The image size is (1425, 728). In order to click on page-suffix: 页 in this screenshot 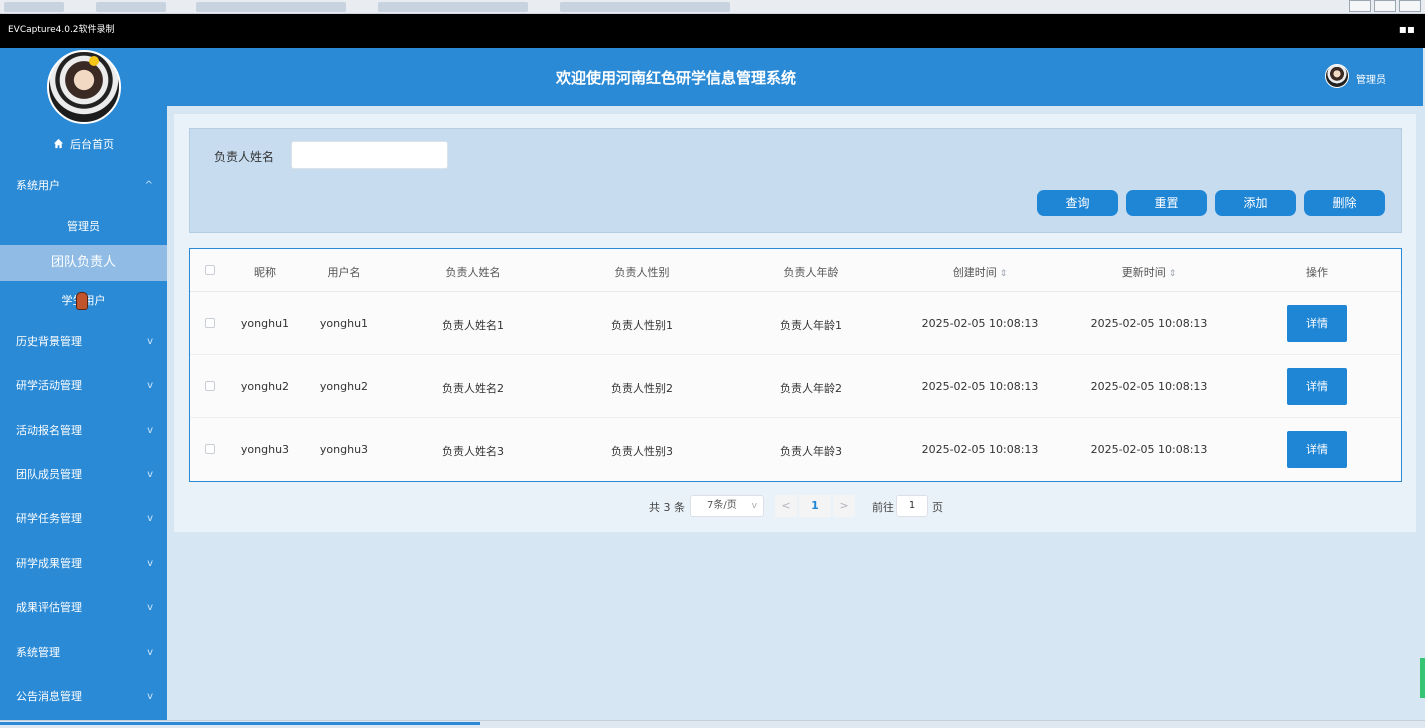, I will do `click(937, 507)`.